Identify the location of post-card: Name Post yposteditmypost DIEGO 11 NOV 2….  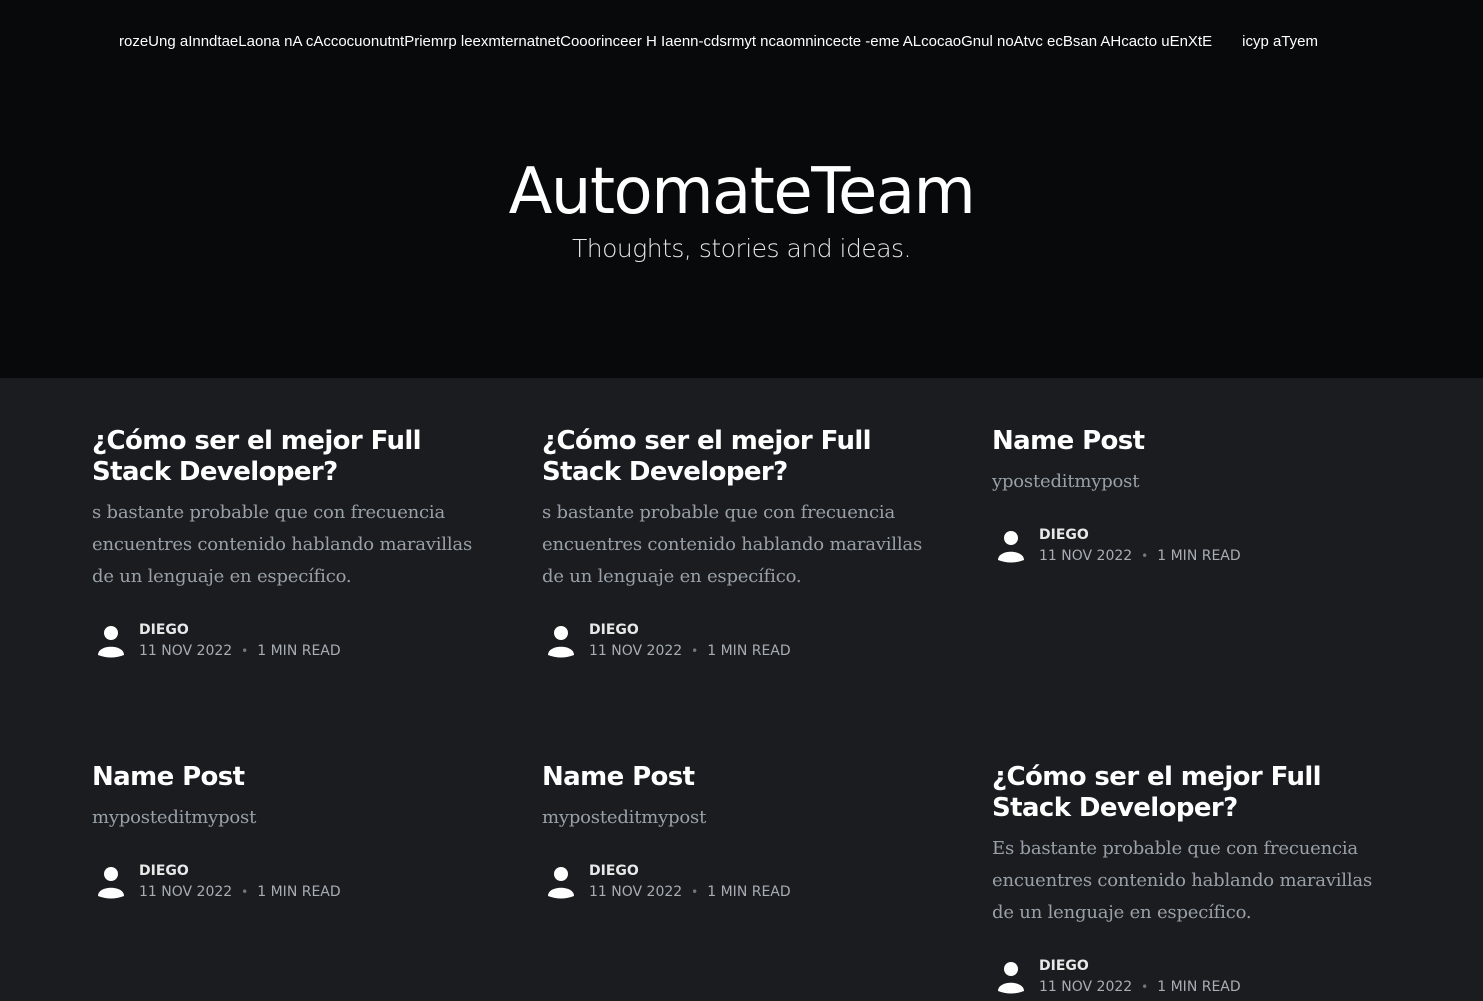
(1192, 498).